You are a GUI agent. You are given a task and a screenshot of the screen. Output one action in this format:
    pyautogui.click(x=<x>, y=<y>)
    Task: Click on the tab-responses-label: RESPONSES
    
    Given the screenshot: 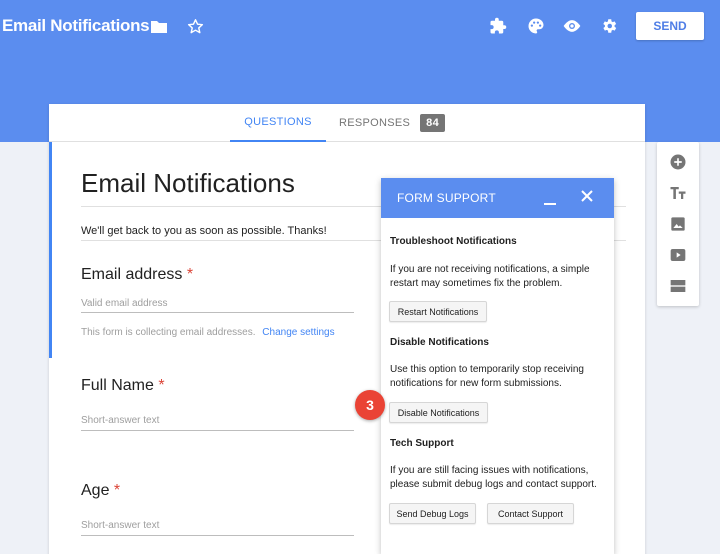 What is the action you would take?
    pyautogui.click(x=375, y=123)
    